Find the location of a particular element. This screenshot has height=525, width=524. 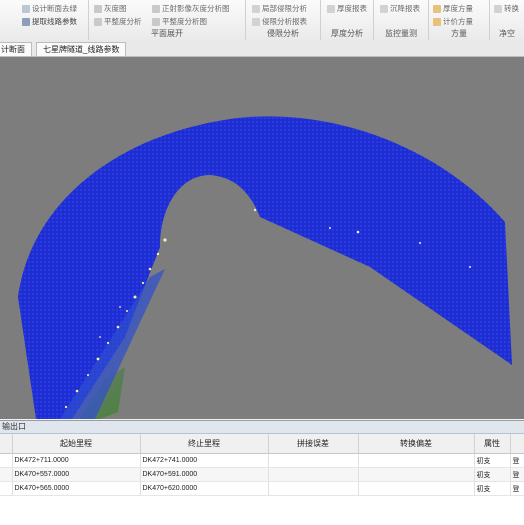

settlement-report-icon is located at coordinates (384, 8).